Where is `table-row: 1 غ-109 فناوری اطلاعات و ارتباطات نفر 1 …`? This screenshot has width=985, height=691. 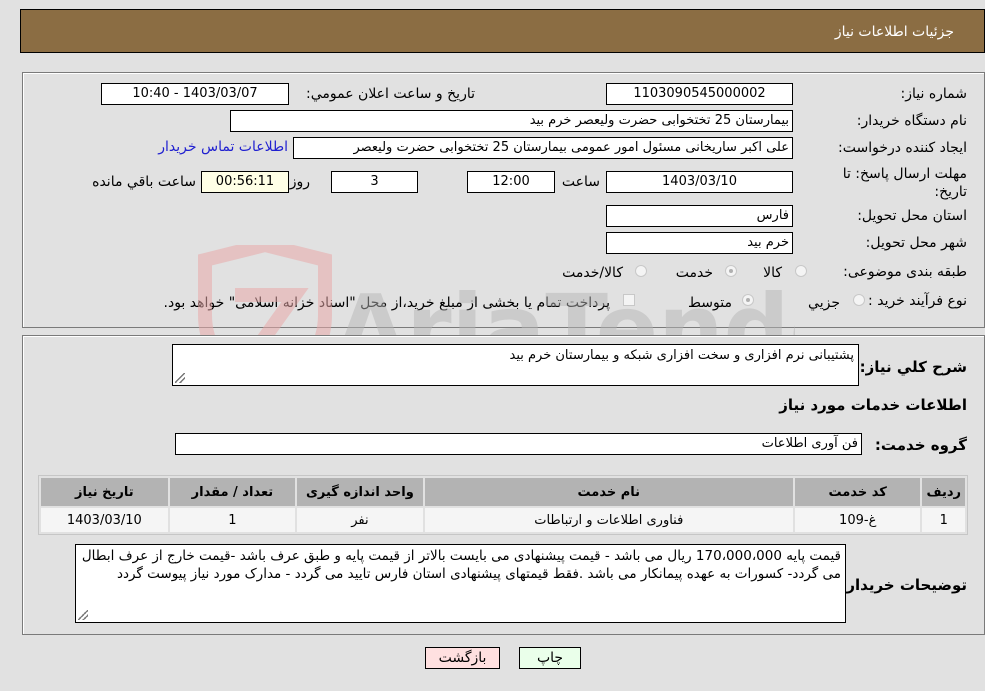
table-row: 1 غ-109 فناوری اطلاعات و ارتباطات نفر 1 … is located at coordinates (503, 520).